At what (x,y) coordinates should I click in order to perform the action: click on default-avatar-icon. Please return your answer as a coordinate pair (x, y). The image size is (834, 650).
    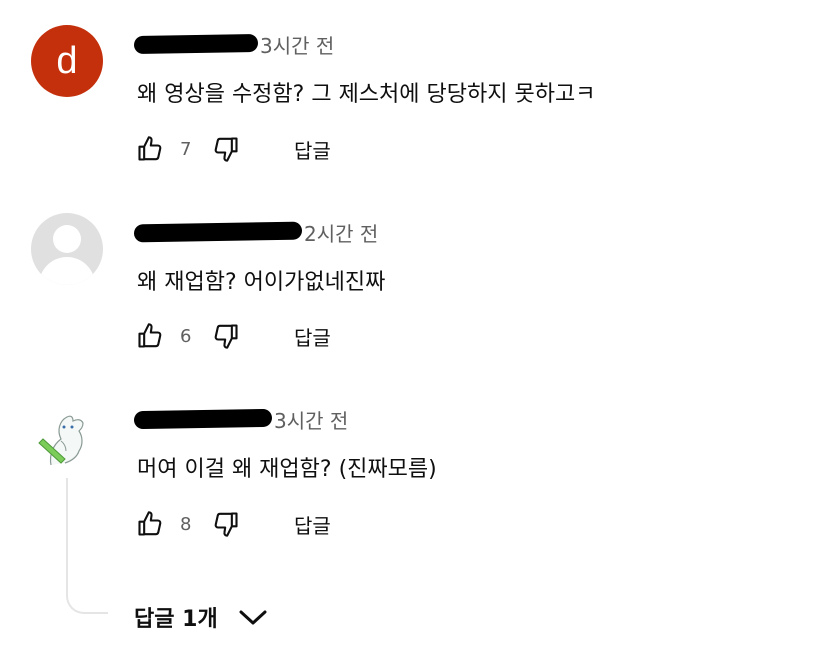
    Looking at the image, I should click on (67, 239).